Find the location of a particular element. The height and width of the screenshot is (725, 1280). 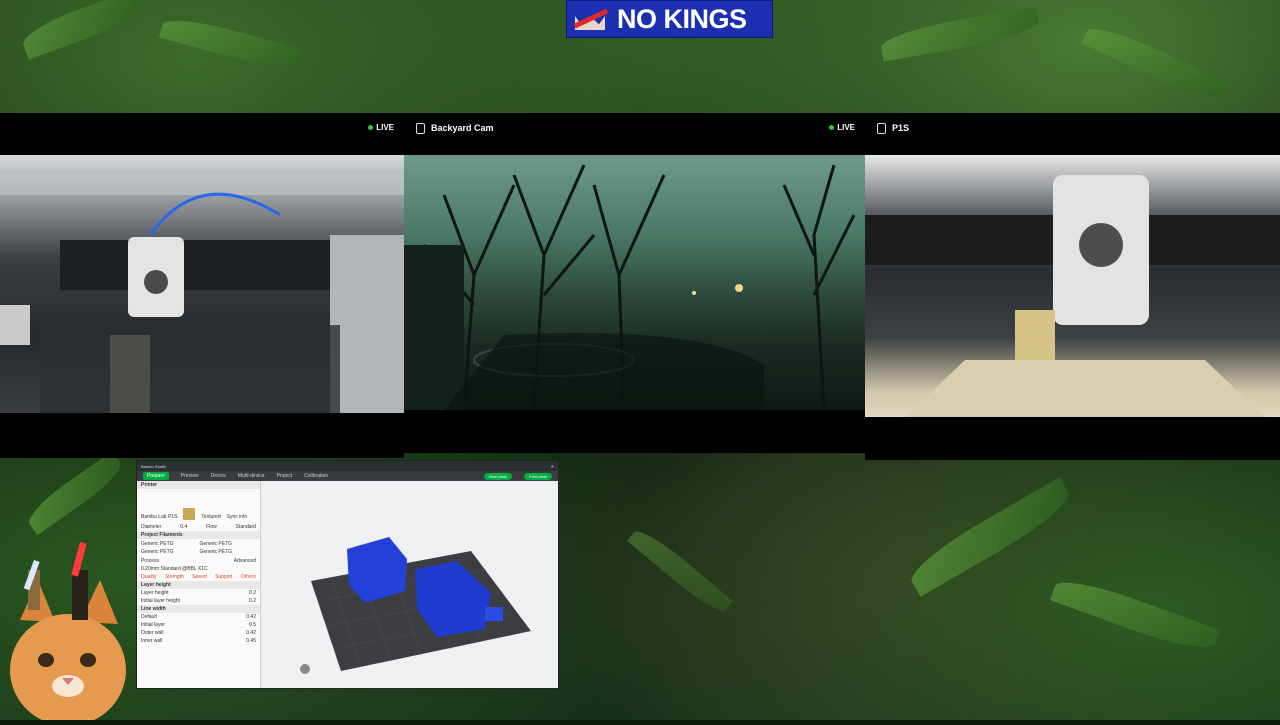

printer-section-label: Printer is located at coordinates (198, 485).